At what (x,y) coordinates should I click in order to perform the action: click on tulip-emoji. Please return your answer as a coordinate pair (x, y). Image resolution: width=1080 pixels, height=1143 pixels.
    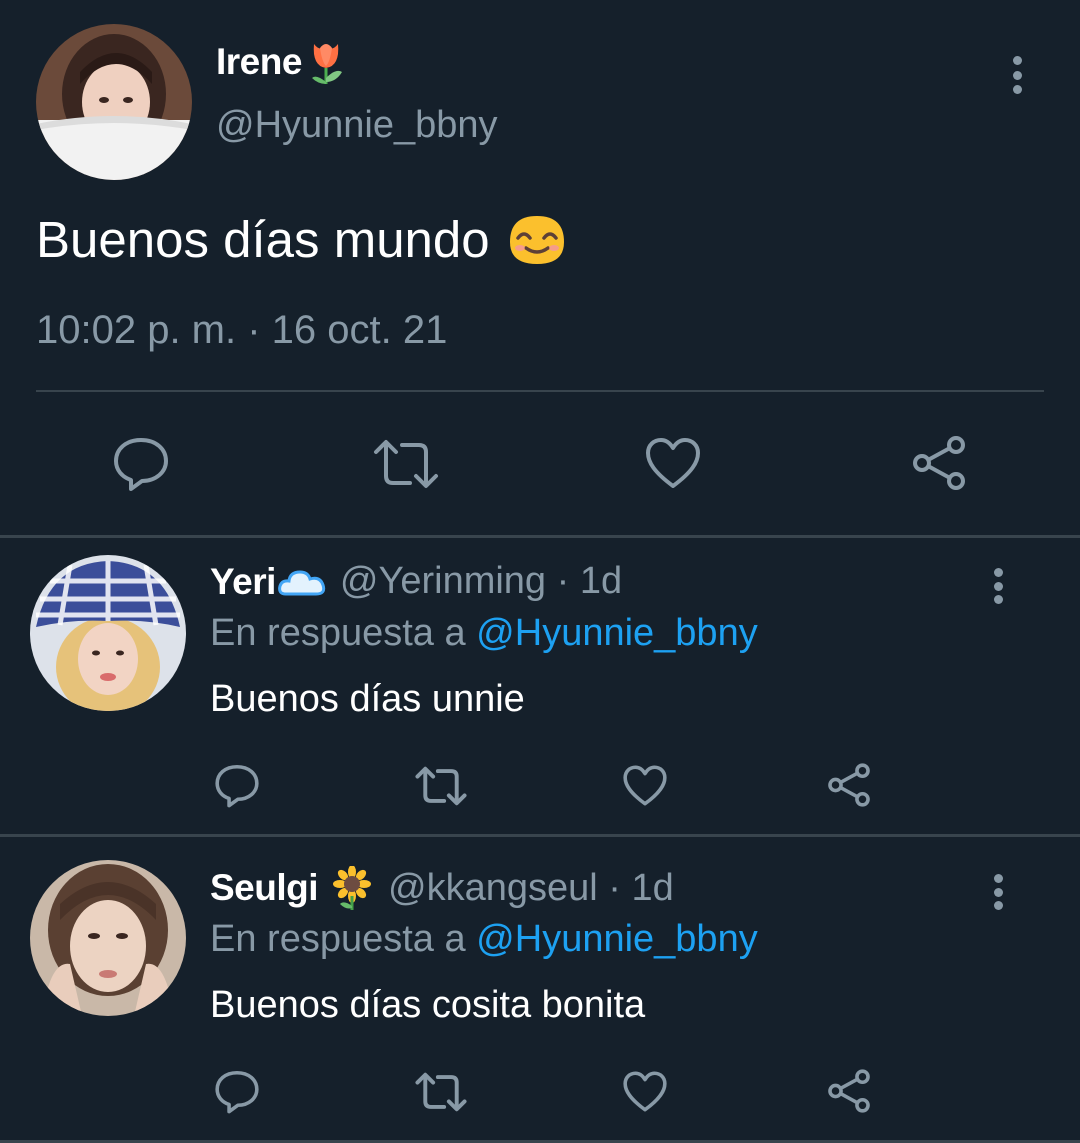
    Looking at the image, I should click on (326, 64).